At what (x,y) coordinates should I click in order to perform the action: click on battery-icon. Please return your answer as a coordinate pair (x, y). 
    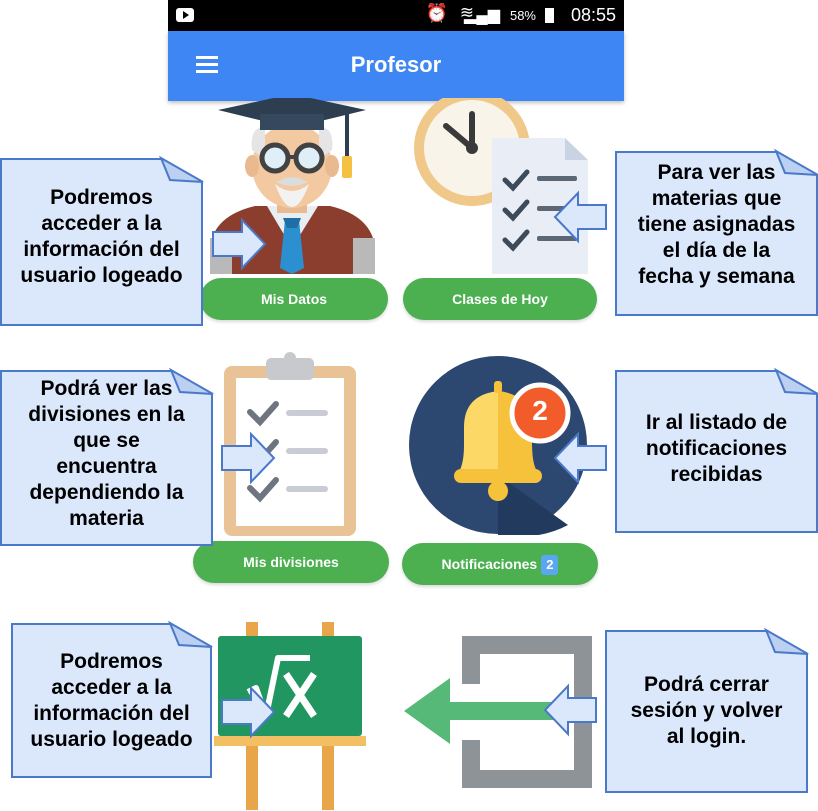
    Looking at the image, I should click on (549, 15).